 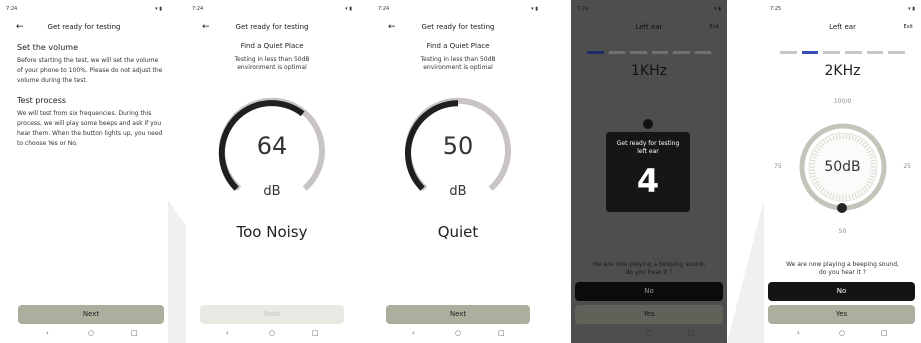 I want to click on no-button: No, so click(x=841, y=291).